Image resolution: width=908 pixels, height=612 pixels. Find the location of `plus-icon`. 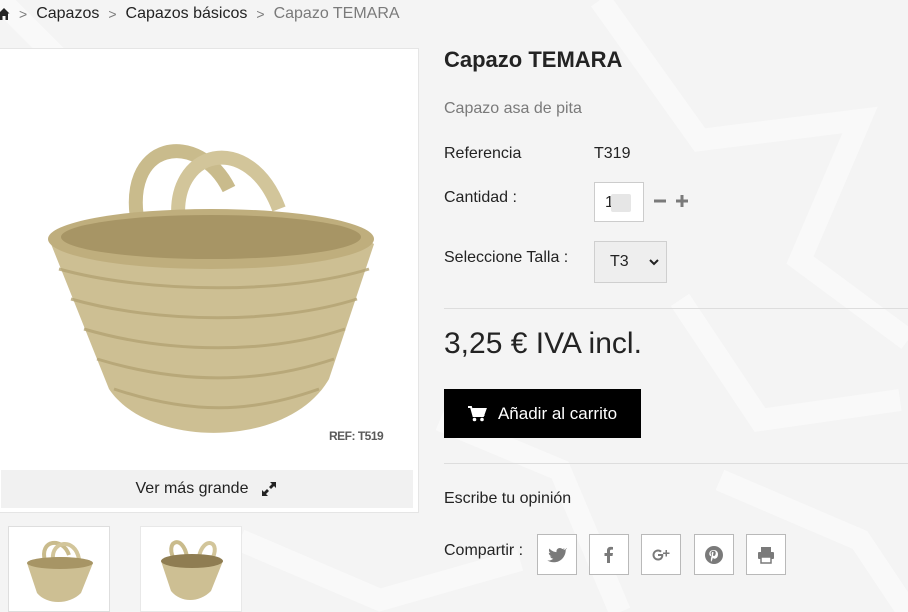

plus-icon is located at coordinates (682, 201).